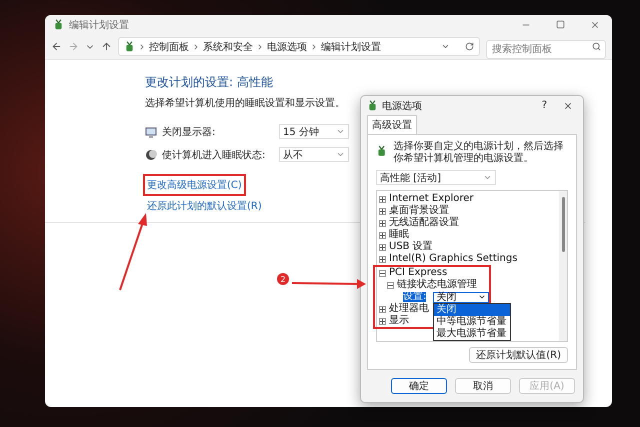 Image resolution: width=640 pixels, height=427 pixels. What do you see at coordinates (314, 131) in the screenshot?
I see `dropdown: 15 分钟` at bounding box center [314, 131].